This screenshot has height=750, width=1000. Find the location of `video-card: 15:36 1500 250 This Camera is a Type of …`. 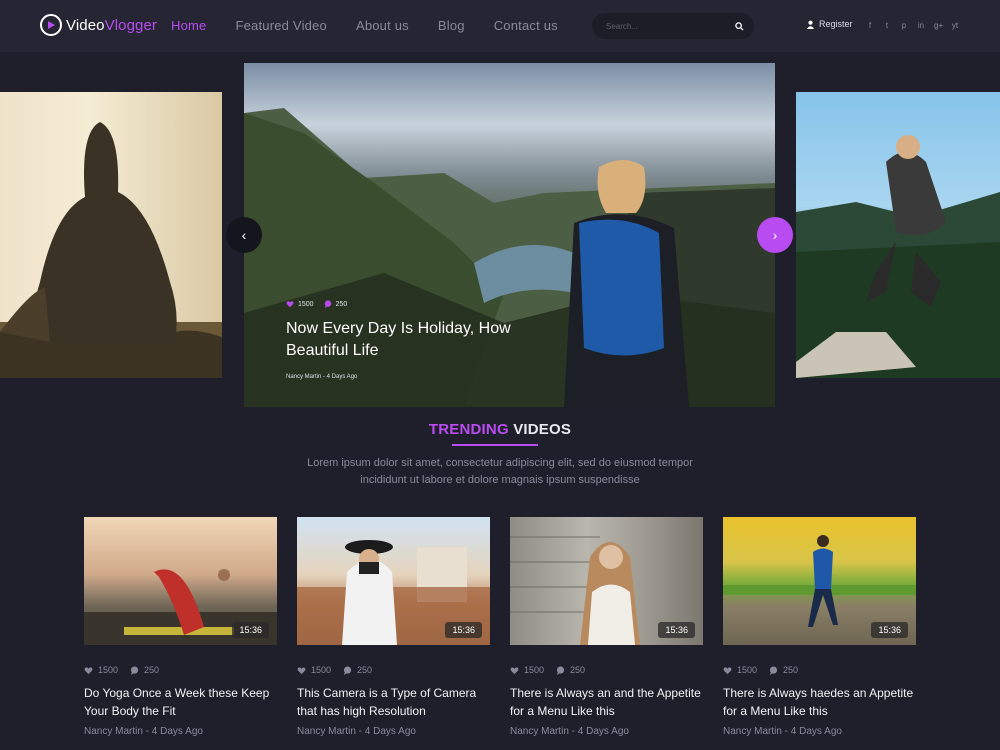

video-card: 15:36 1500 250 This Camera is a Type of … is located at coordinates (393, 627).